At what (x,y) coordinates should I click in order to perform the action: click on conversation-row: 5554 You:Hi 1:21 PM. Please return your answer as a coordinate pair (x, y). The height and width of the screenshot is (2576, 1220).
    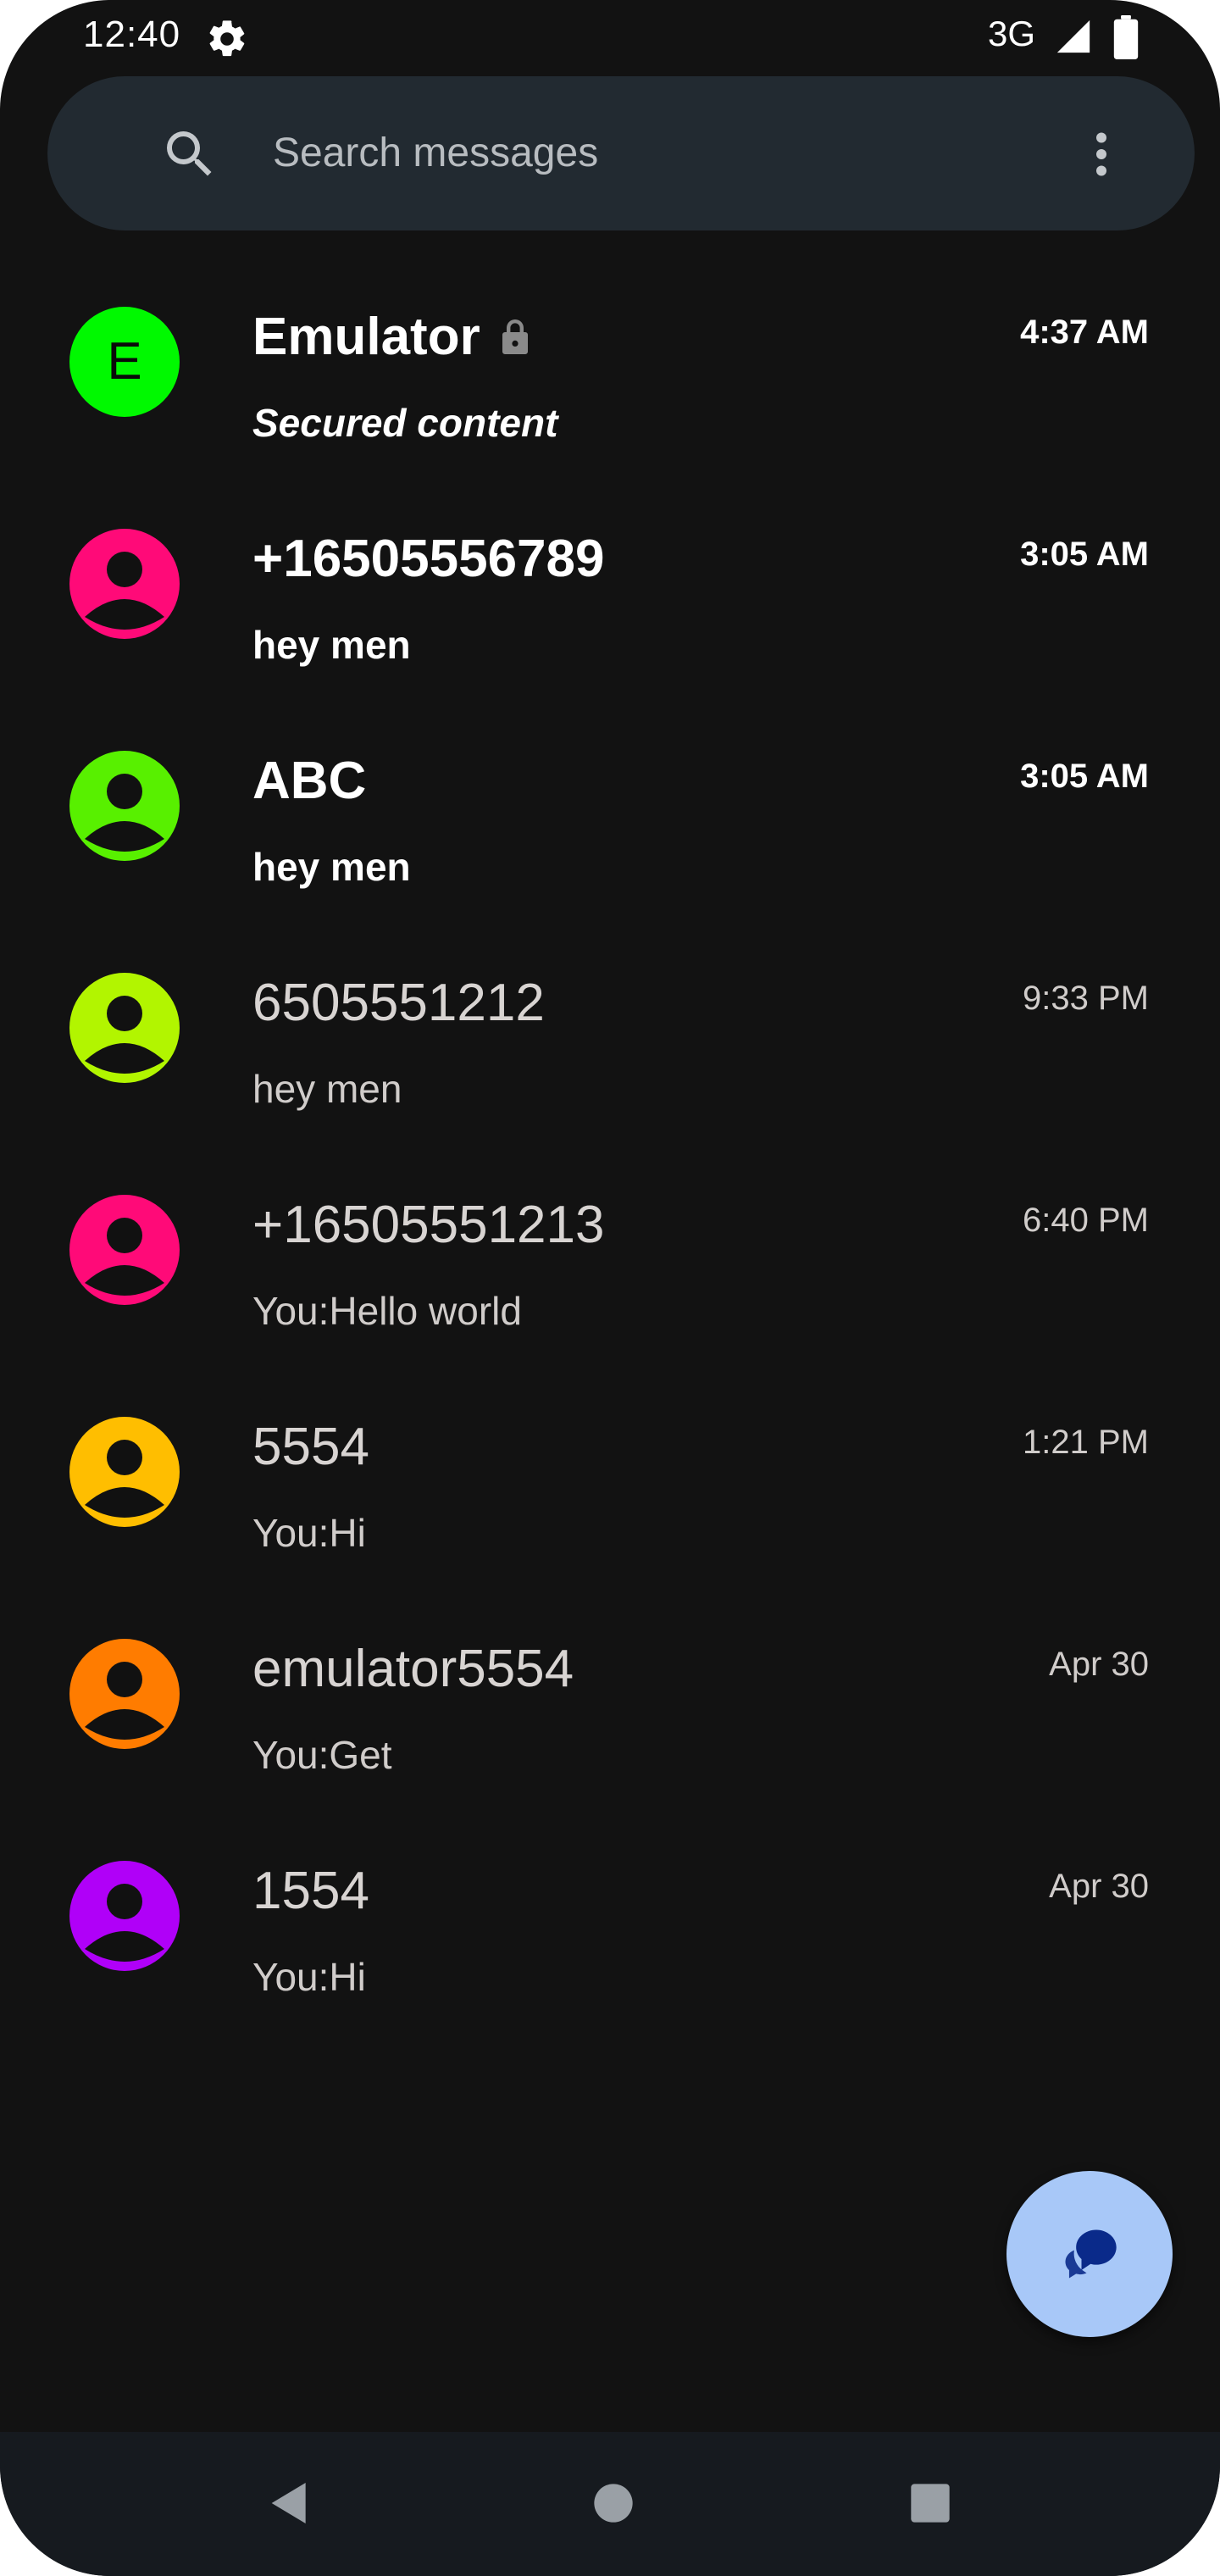
    Looking at the image, I should click on (610, 1475).